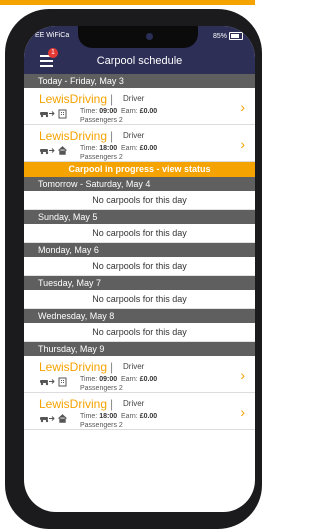  What do you see at coordinates (219, 36) in the screenshot?
I see `battery-percent: 85%` at bounding box center [219, 36].